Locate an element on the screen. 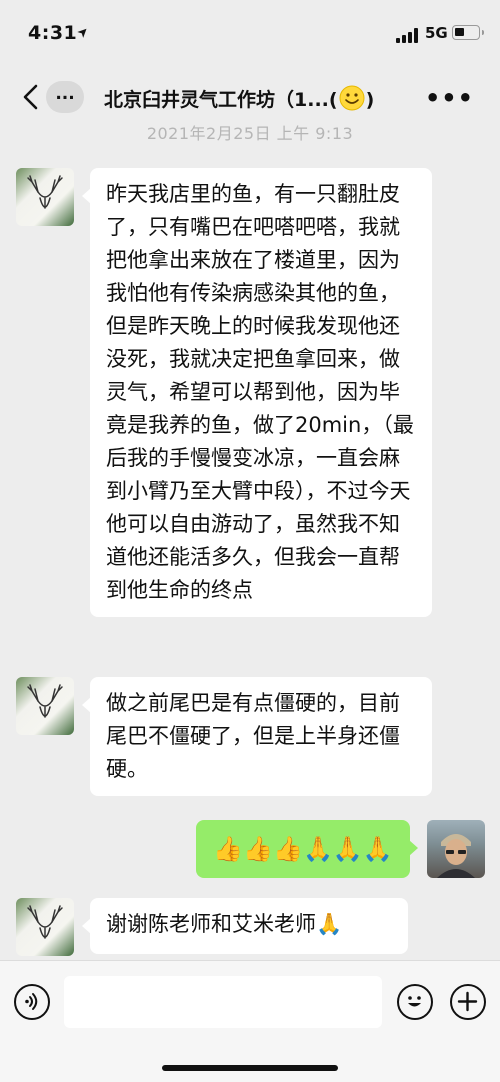 The width and height of the screenshot is (500, 1082). more-options-icon: ••• is located at coordinates (449, 98).